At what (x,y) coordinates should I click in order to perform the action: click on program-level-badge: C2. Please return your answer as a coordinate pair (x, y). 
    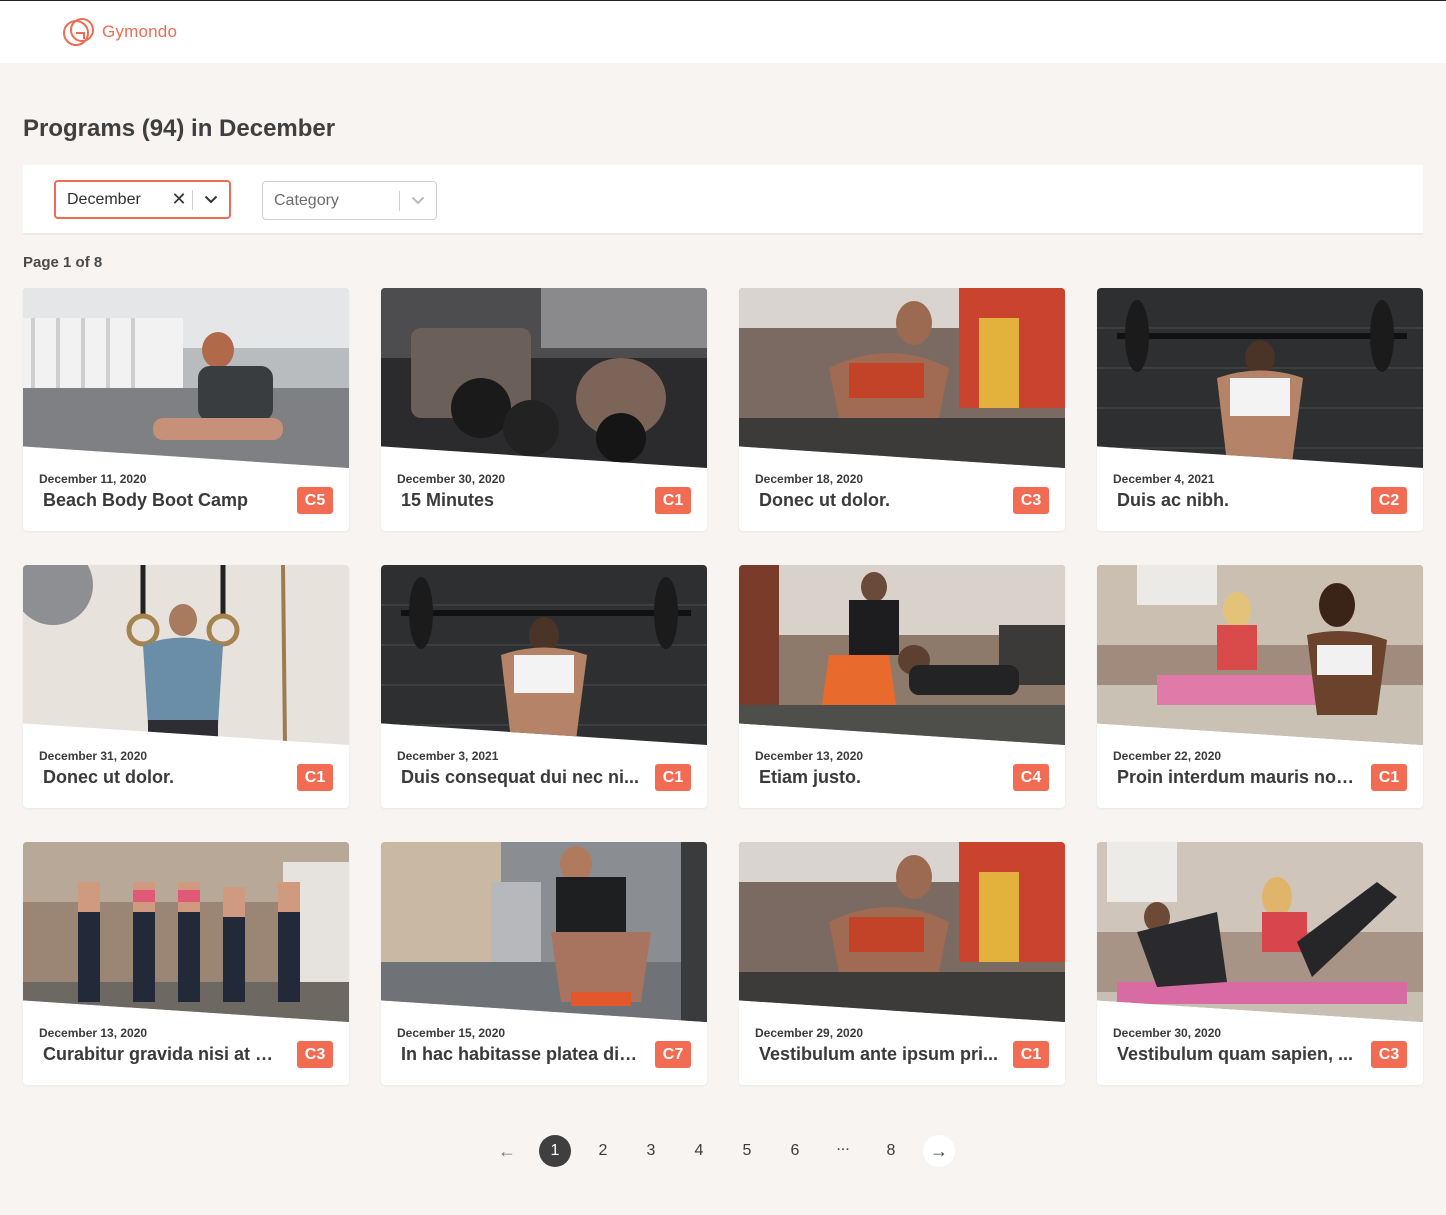
    Looking at the image, I should click on (1389, 500).